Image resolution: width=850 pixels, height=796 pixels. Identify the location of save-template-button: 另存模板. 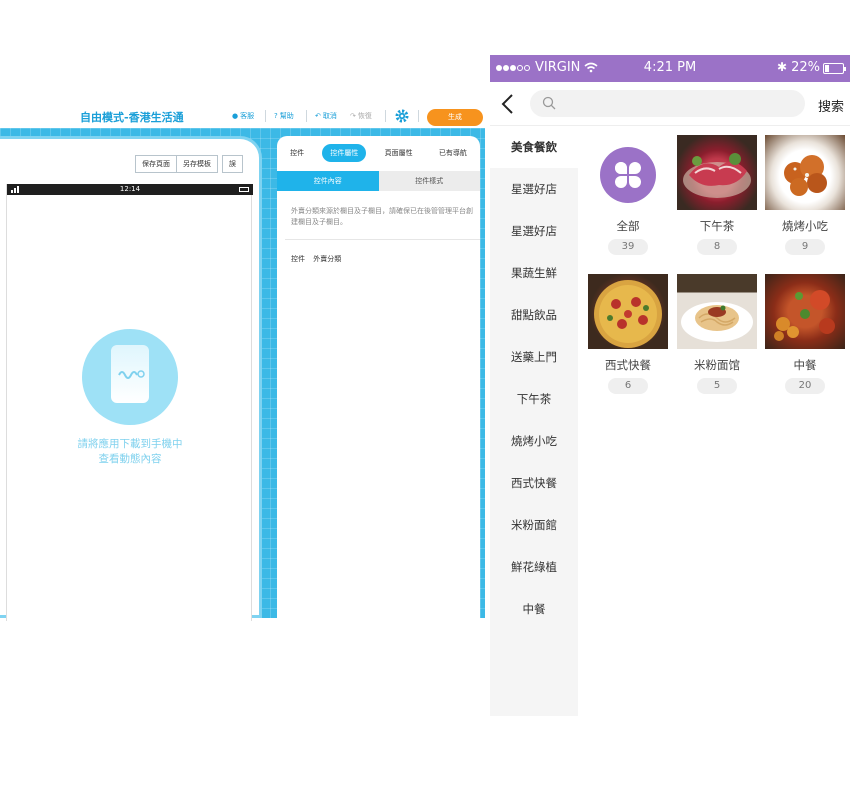
(197, 164).